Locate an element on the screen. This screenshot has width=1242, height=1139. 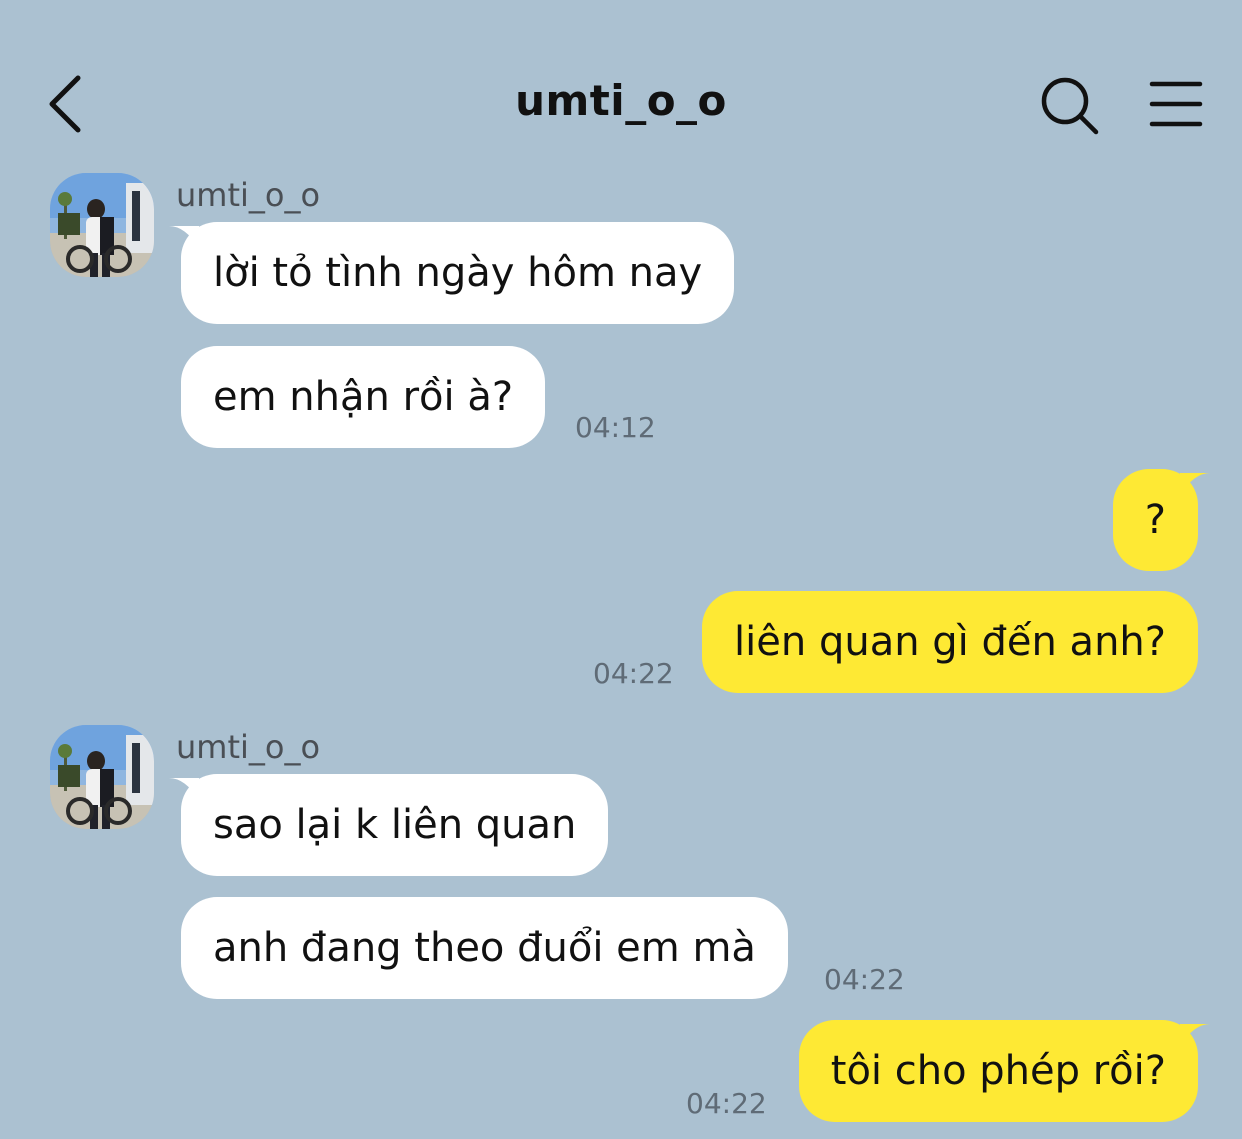
message-bubble: sao lại k liên quan is located at coordinates (389, 825).